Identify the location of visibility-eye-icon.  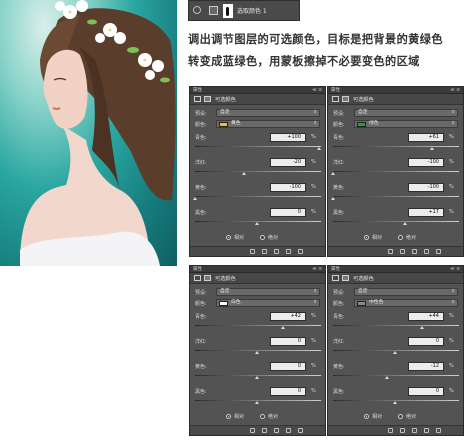
(197, 10).